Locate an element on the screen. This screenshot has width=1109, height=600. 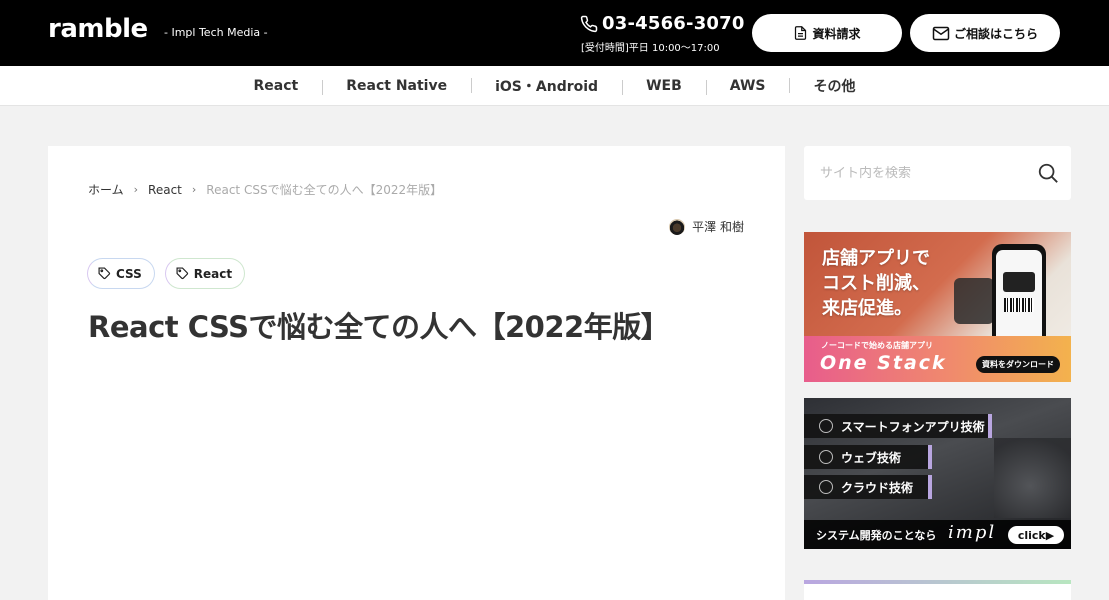
service-item-cloud: クラウド技術 is located at coordinates (868, 487).